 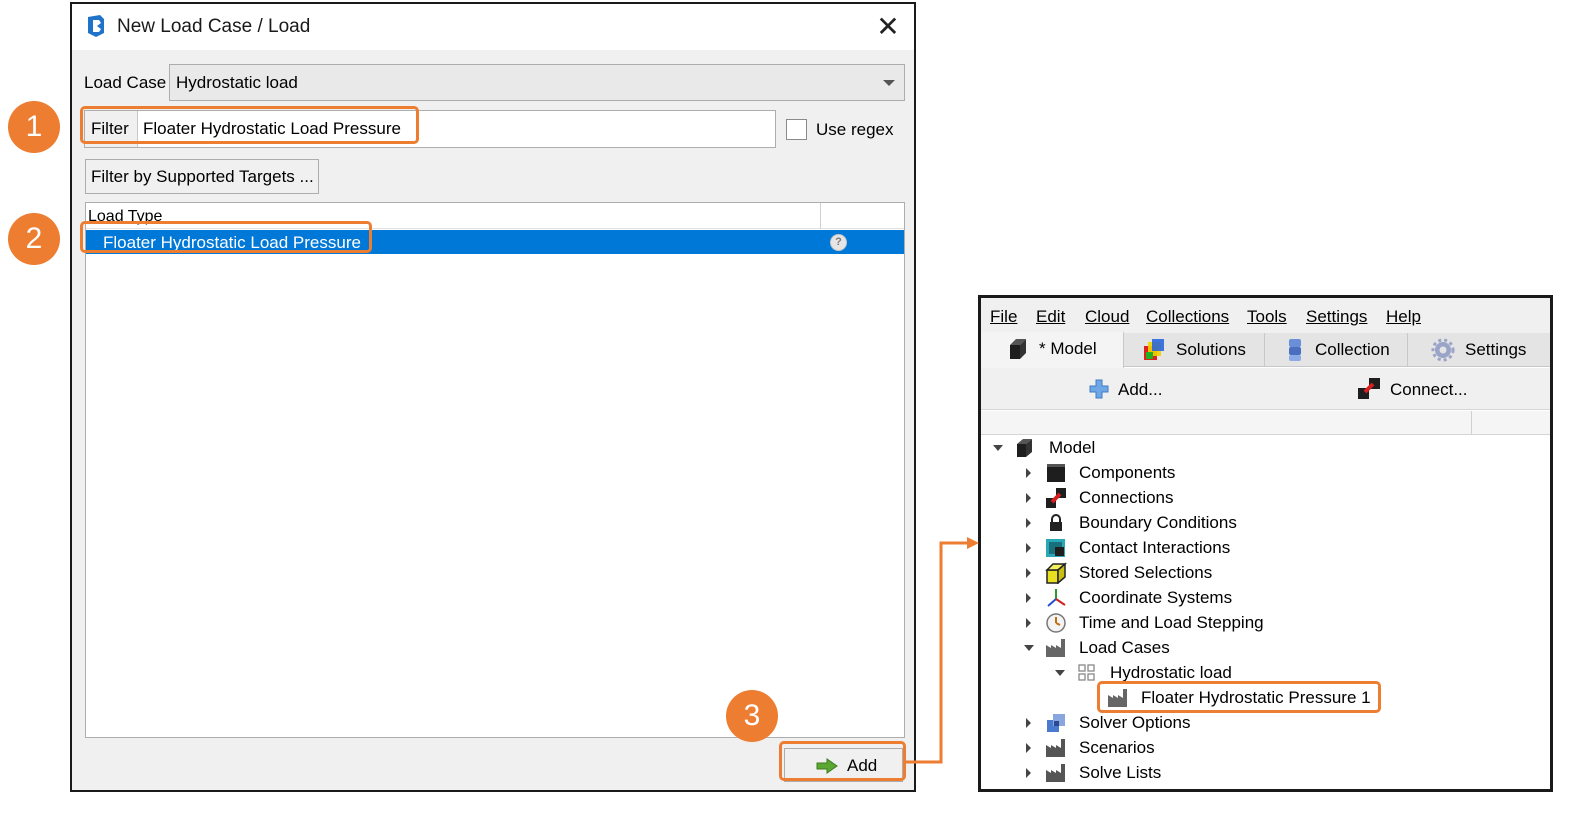 What do you see at coordinates (889, 83) in the screenshot?
I see `chevron-down-icon` at bounding box center [889, 83].